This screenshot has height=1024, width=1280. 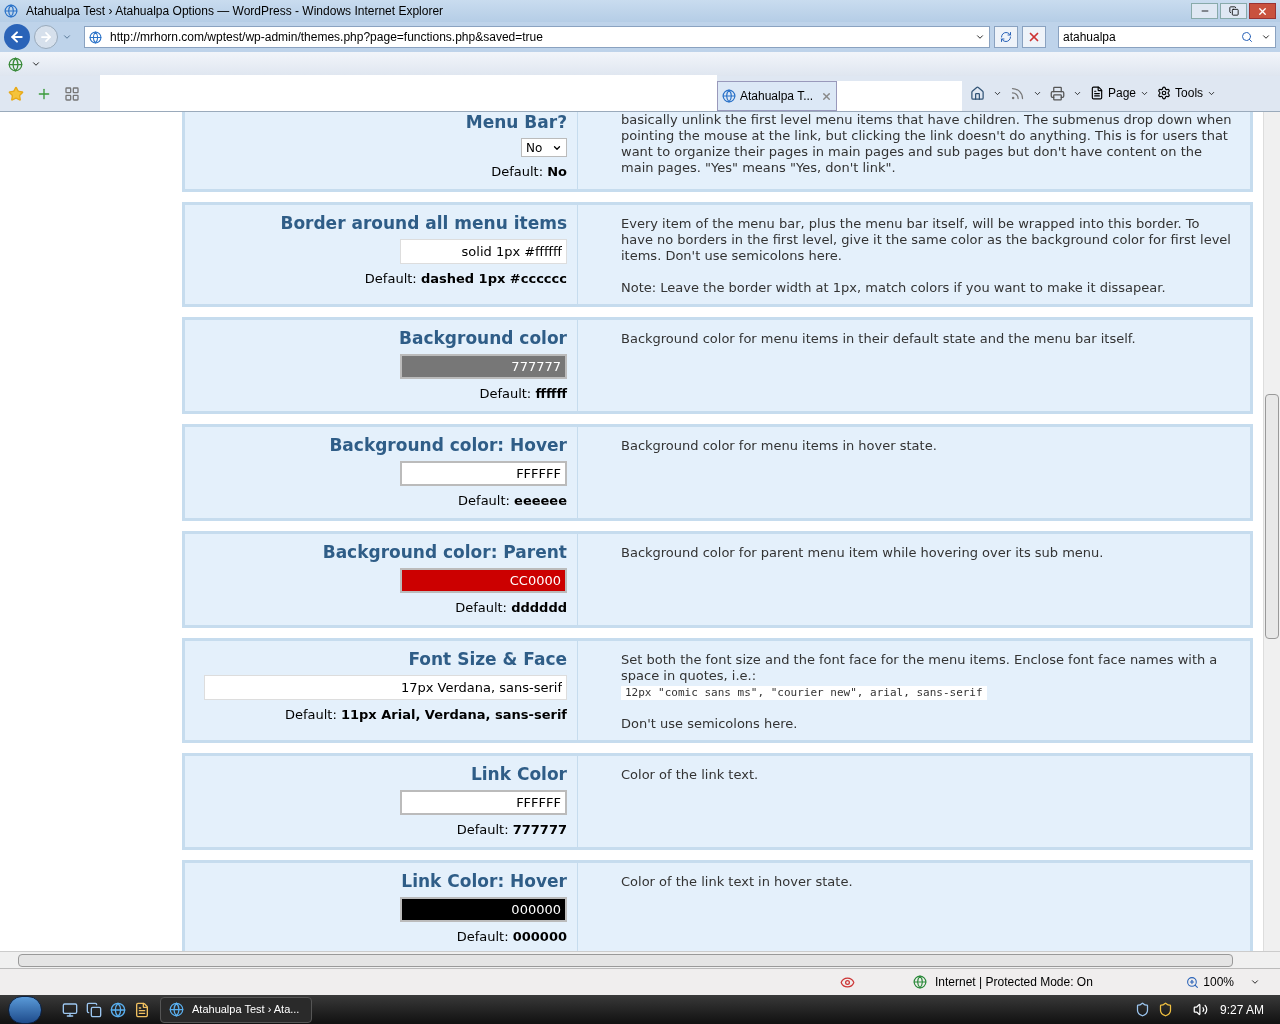 I want to click on option-description: Set both the font size and the font face for the menu items. Enclose font face names with a space in quotes, i.e.:, so click(x=920, y=668).